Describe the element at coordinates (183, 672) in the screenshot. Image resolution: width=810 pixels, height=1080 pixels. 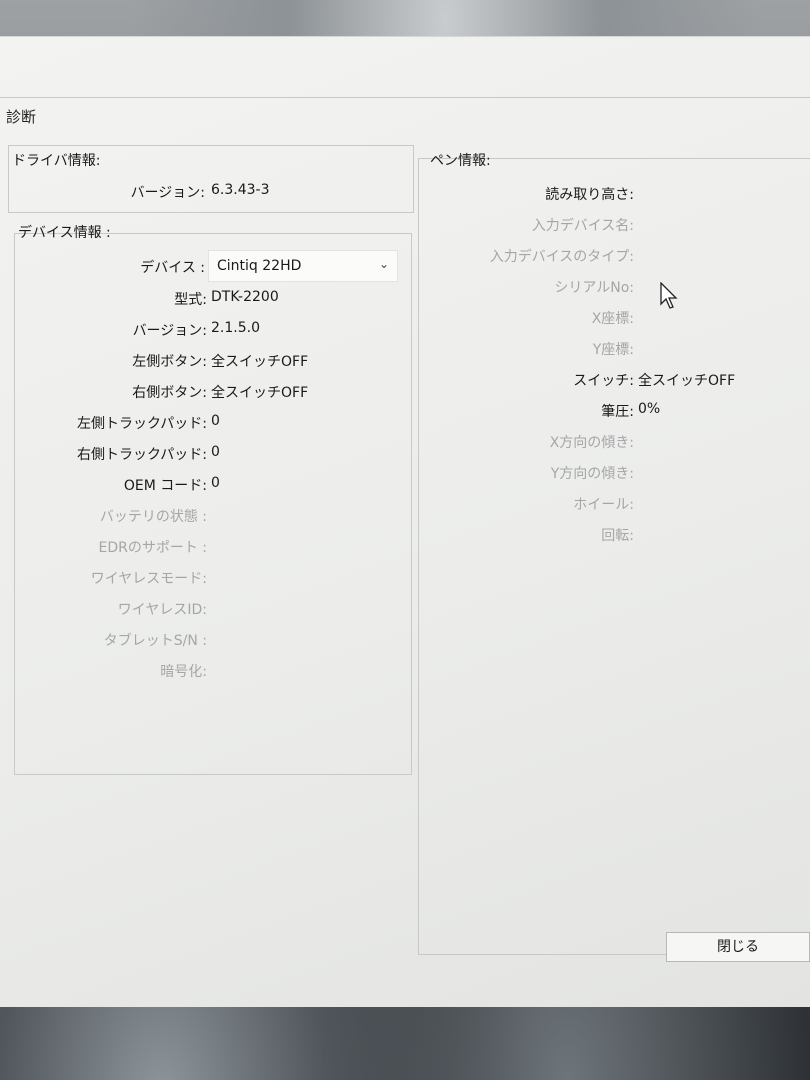
I see `device-info-label: 暗号化:` at that location.